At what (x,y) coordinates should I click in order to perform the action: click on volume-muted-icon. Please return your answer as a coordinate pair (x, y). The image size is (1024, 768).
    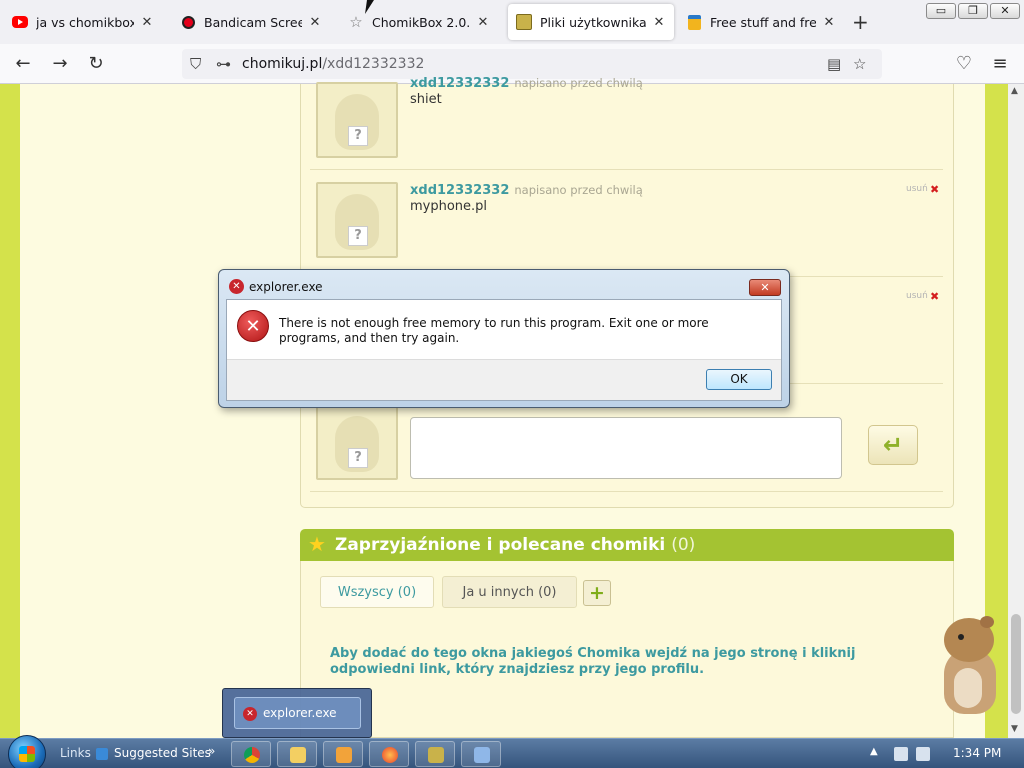
    Looking at the image, I should click on (923, 754).